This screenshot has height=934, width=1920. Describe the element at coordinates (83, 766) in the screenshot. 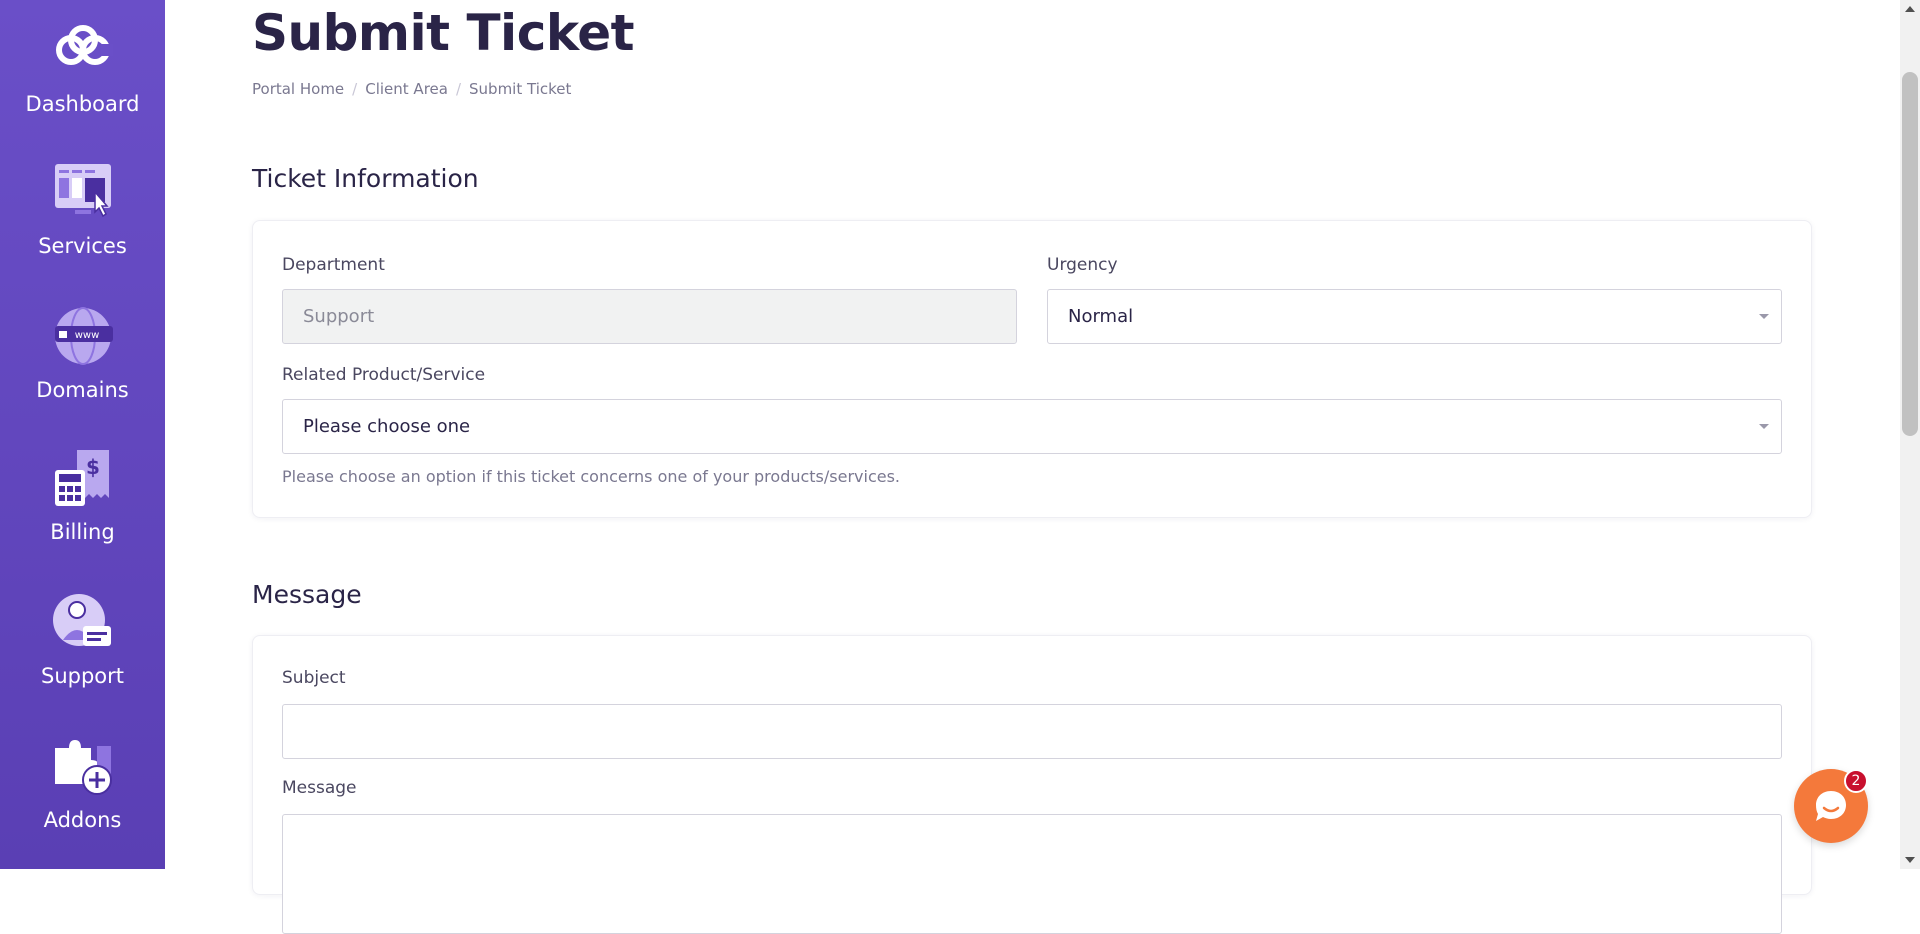

I see `addons-puzzle-icon` at that location.